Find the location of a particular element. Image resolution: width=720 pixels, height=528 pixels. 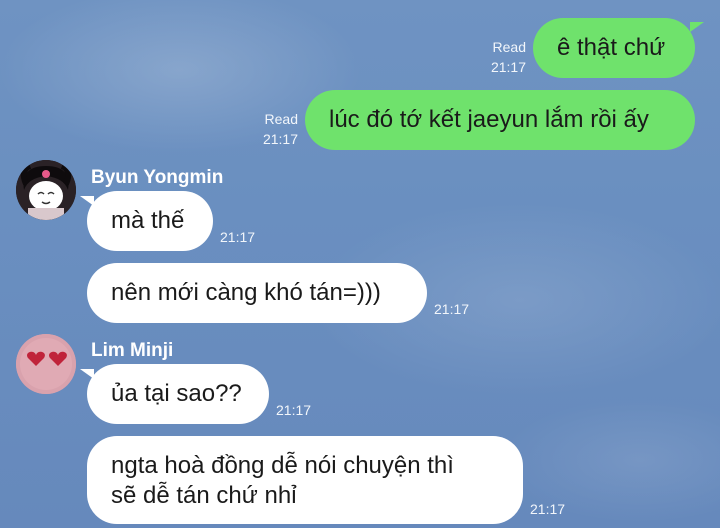

cartoon-character-avatar-icon is located at coordinates (46, 190).